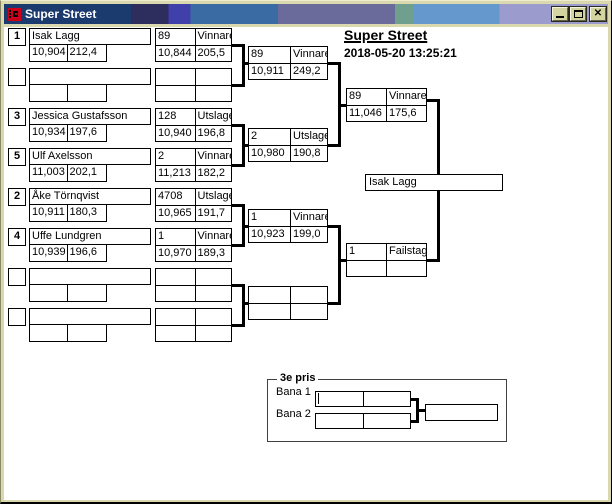 This screenshot has height=504, width=612. I want to click on lane1-entry-box, so click(363, 399).